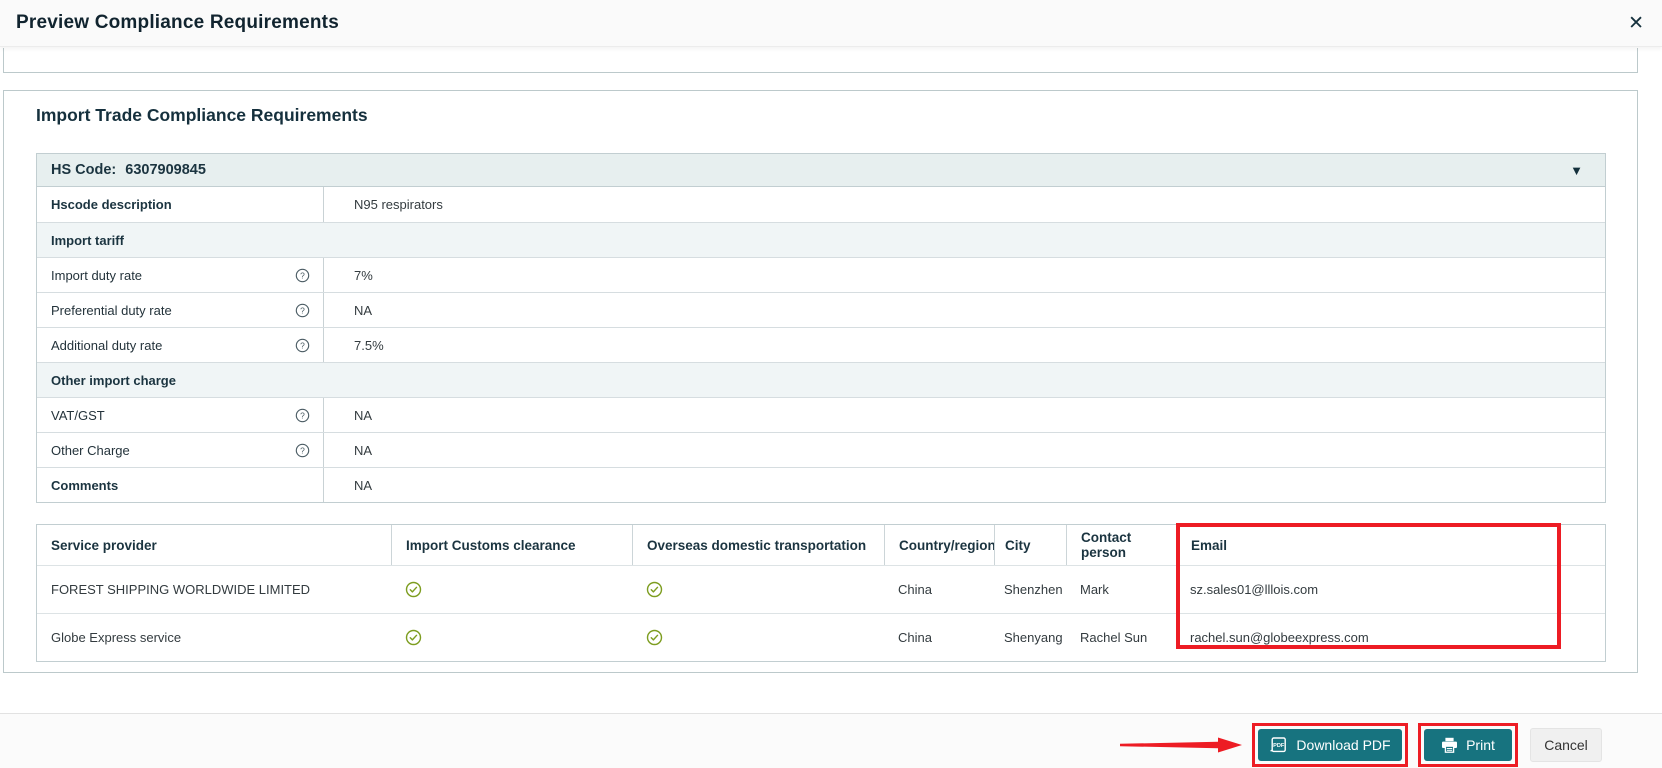 The height and width of the screenshot is (768, 1662). I want to click on row-label: Import duty rate ?, so click(180, 275).